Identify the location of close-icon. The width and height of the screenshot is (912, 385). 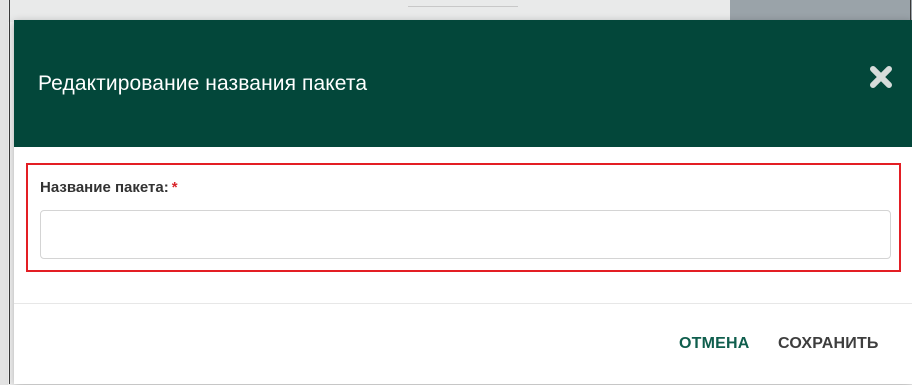
(881, 77).